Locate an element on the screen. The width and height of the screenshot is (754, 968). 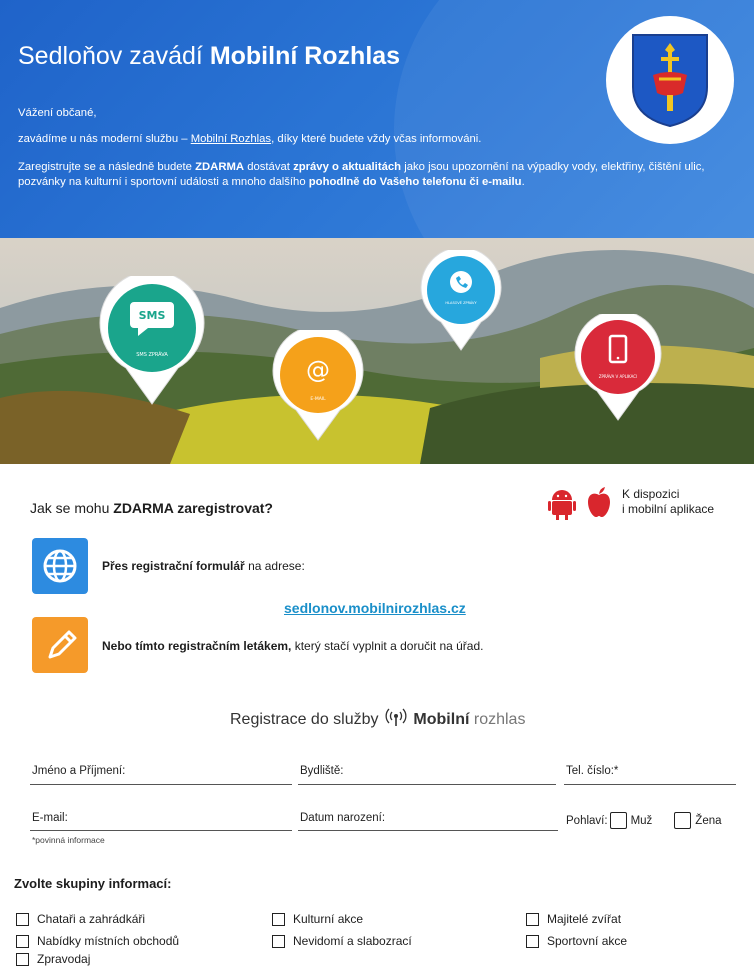
group-option: Nabídky místních obchodů is located at coordinates (97, 941).